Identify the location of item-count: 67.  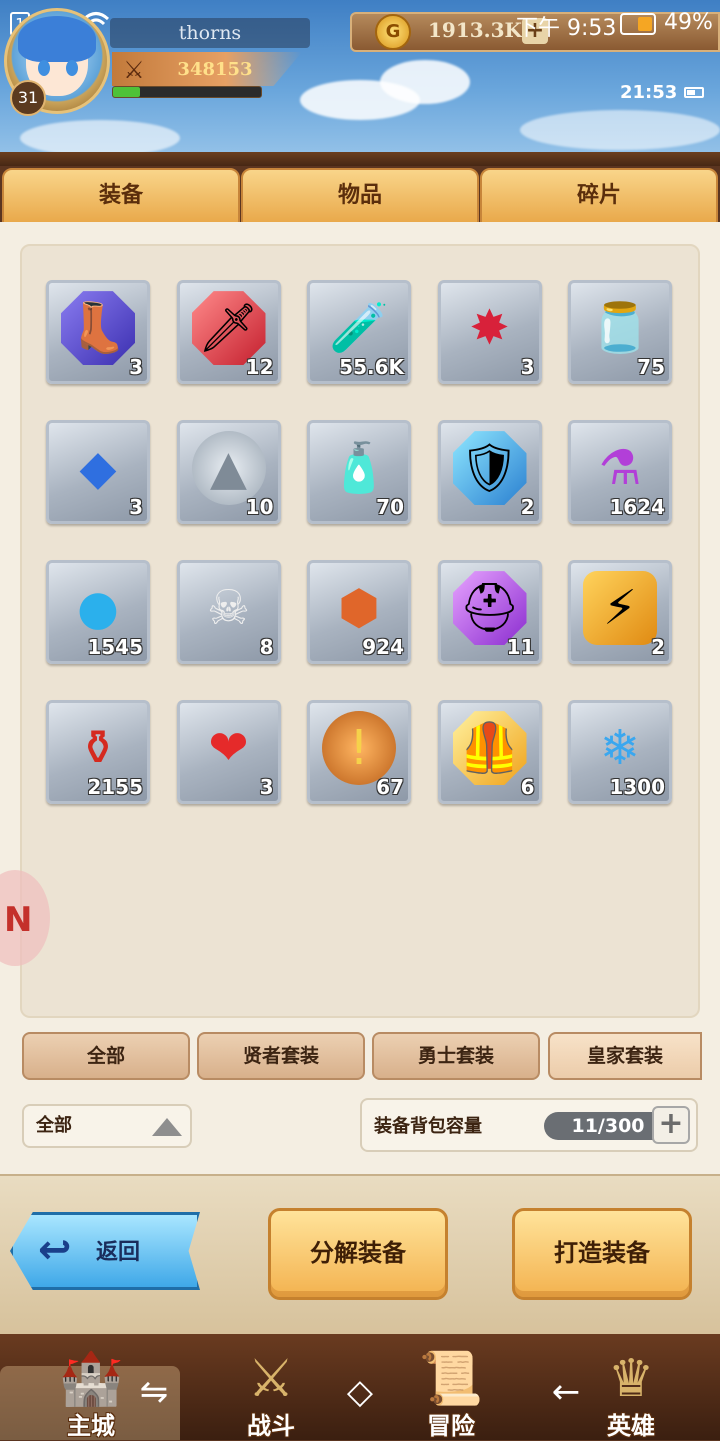
(390, 787).